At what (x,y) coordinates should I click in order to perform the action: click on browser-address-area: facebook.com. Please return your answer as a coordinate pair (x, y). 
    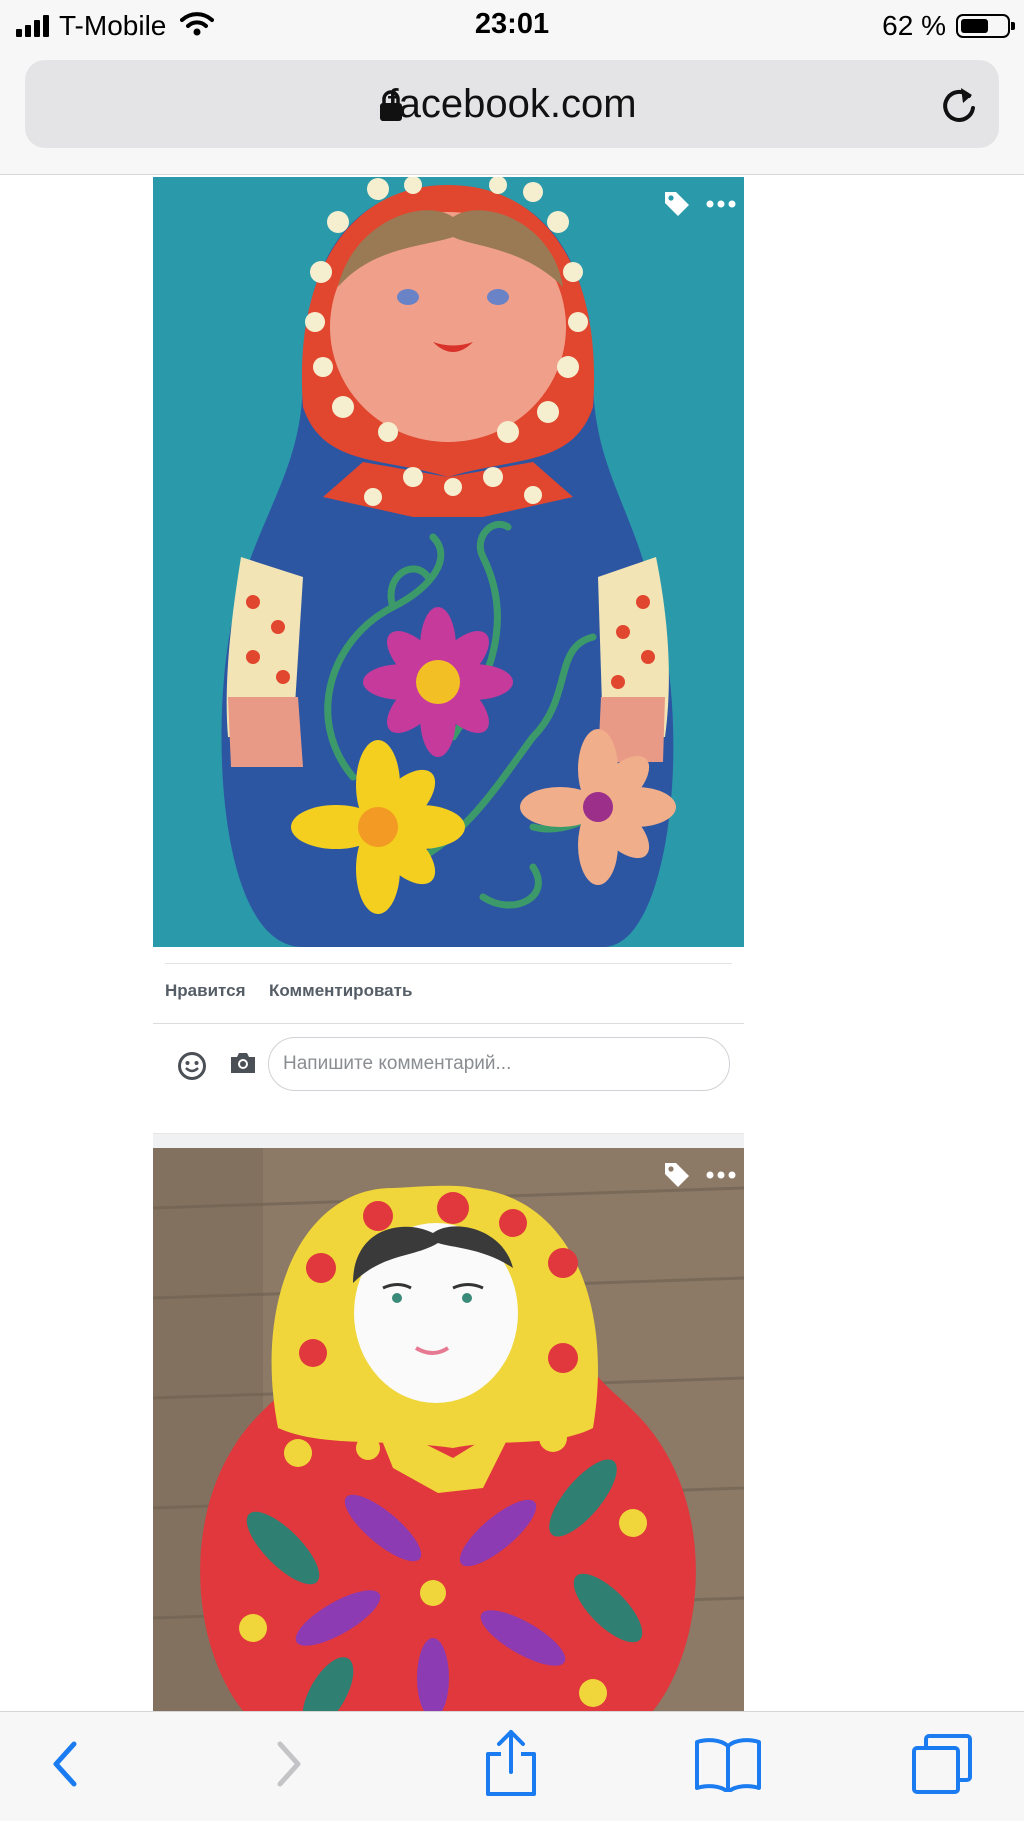
    Looking at the image, I should click on (512, 113).